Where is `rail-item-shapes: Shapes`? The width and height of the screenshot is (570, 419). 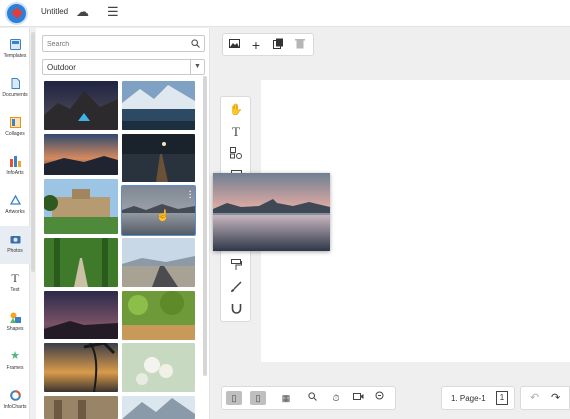 rail-item-shapes: Shapes is located at coordinates (15, 323).